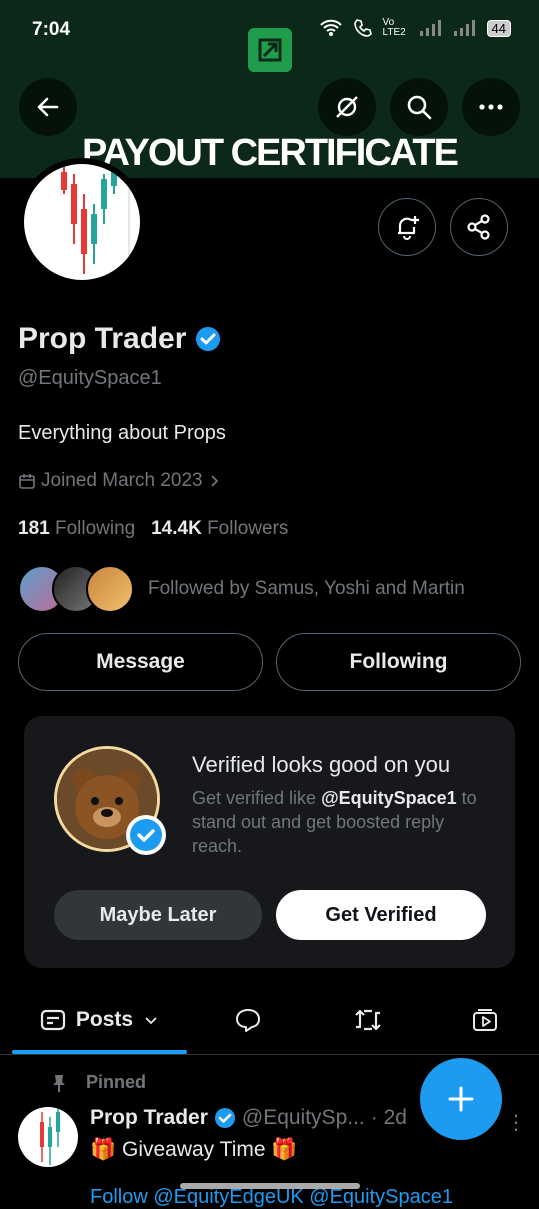  What do you see at coordinates (27, 481) in the screenshot?
I see `calendar-icon` at bounding box center [27, 481].